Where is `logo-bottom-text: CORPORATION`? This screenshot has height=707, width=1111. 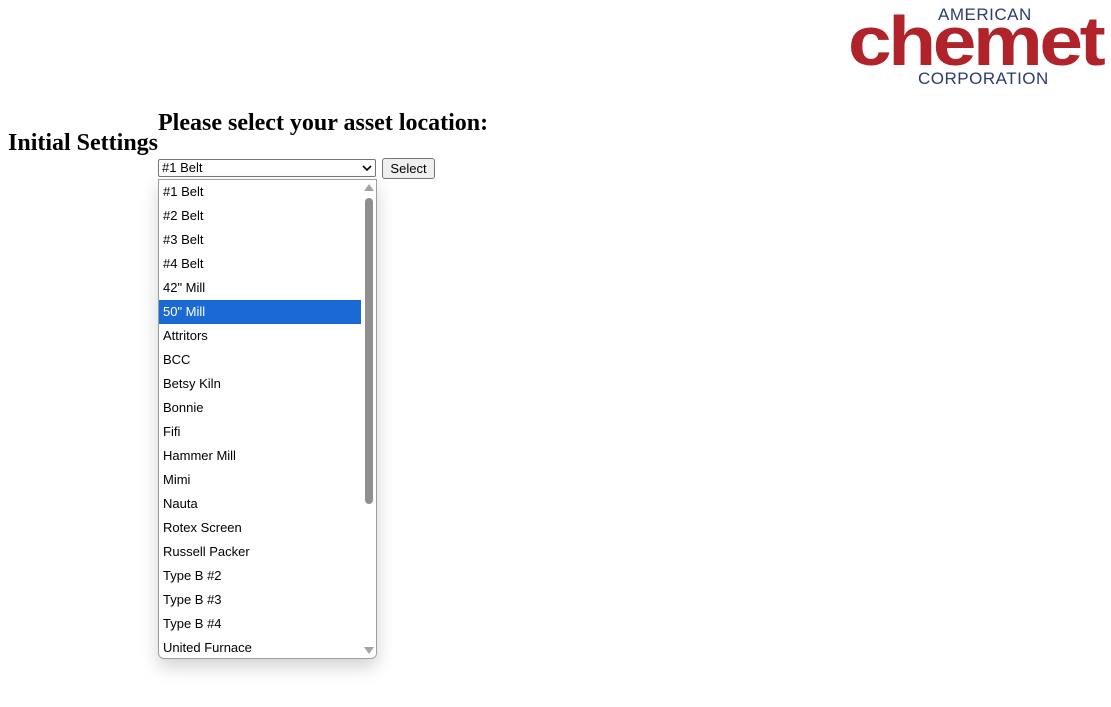 logo-bottom-text: CORPORATION is located at coordinates (983, 78).